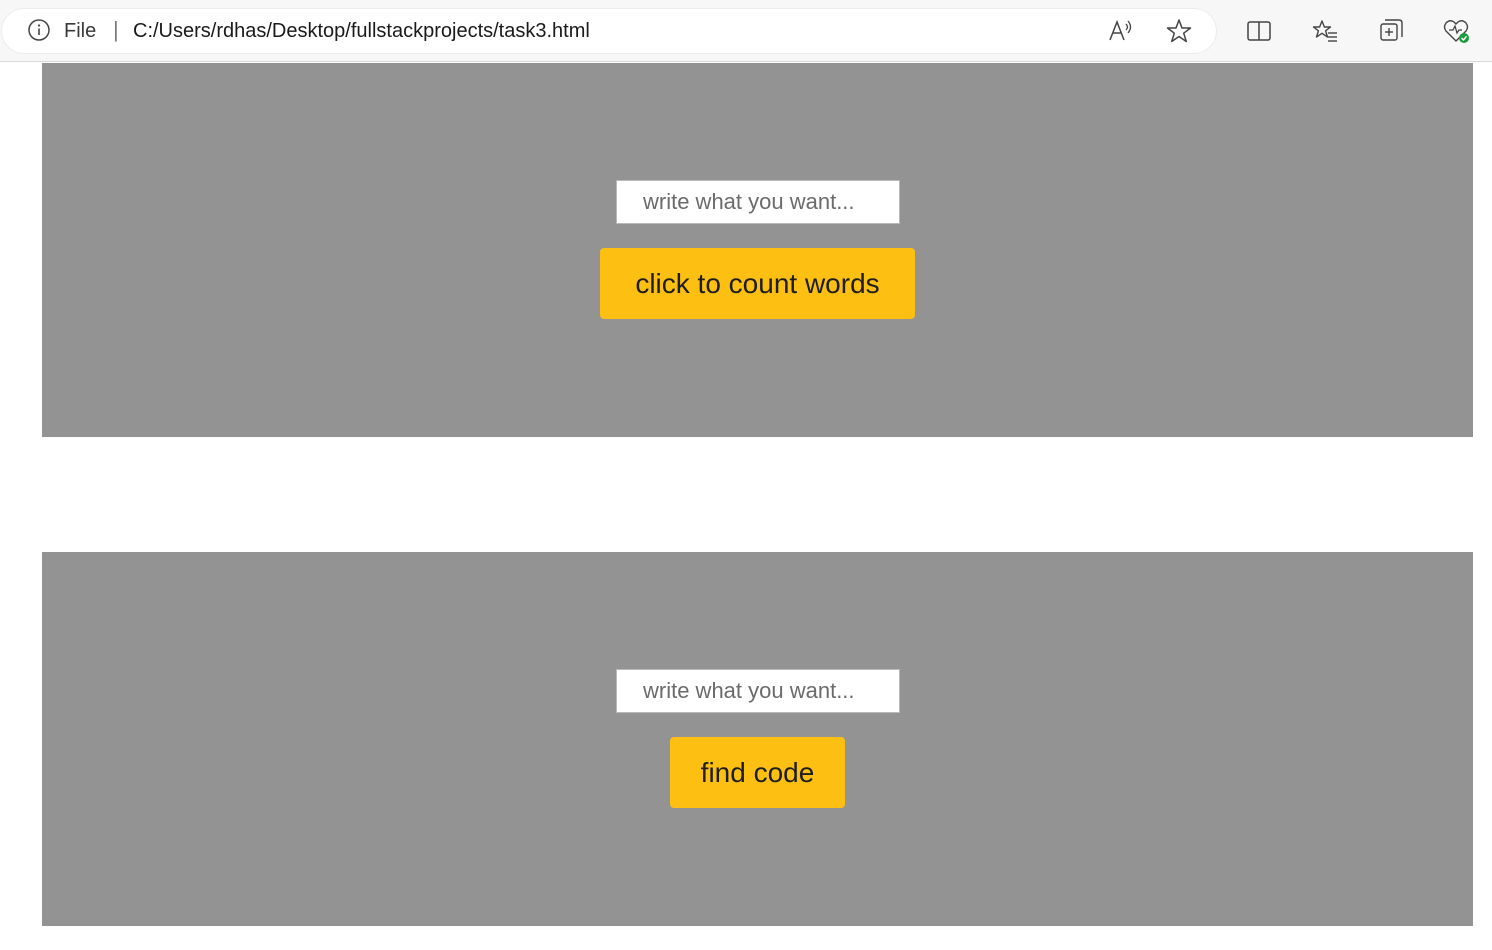 The image size is (1492, 950). Describe the element at coordinates (1391, 31) in the screenshot. I see `collections-icon` at that location.